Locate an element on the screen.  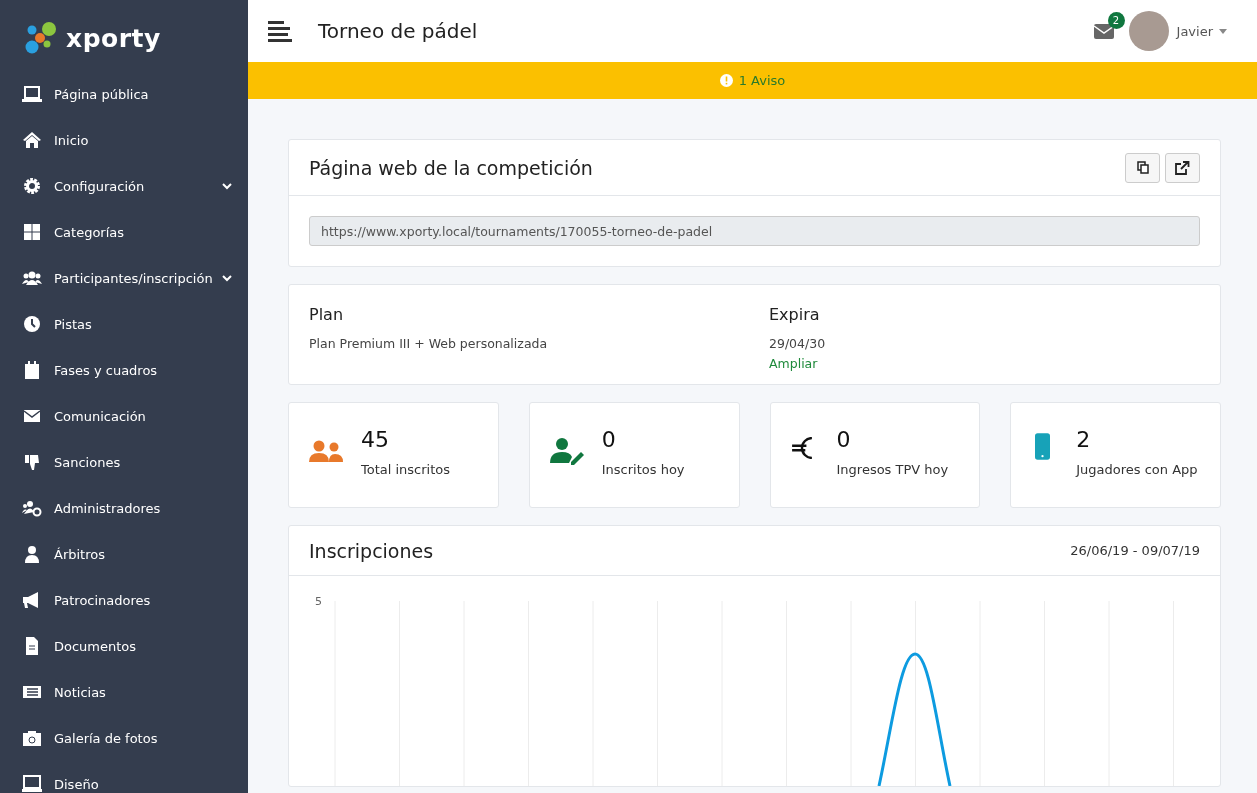
home-icon is located at coordinates (32, 140).